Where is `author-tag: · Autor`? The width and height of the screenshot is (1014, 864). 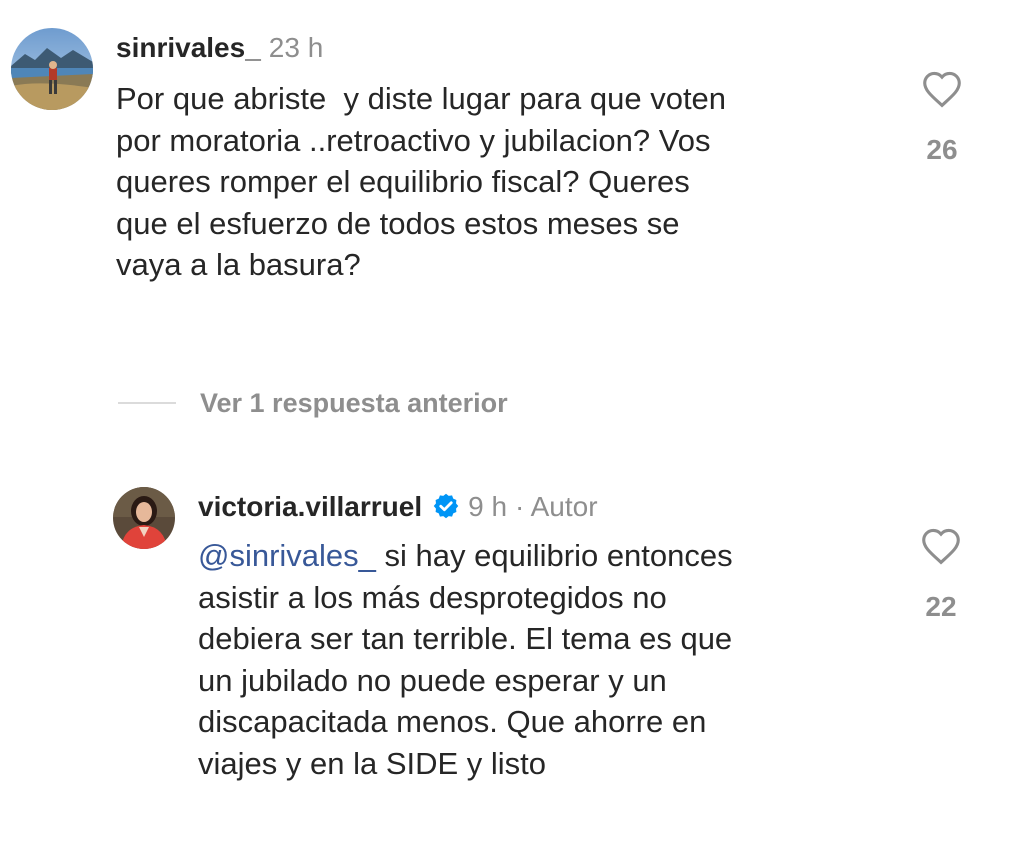 author-tag: · Autor is located at coordinates (556, 506).